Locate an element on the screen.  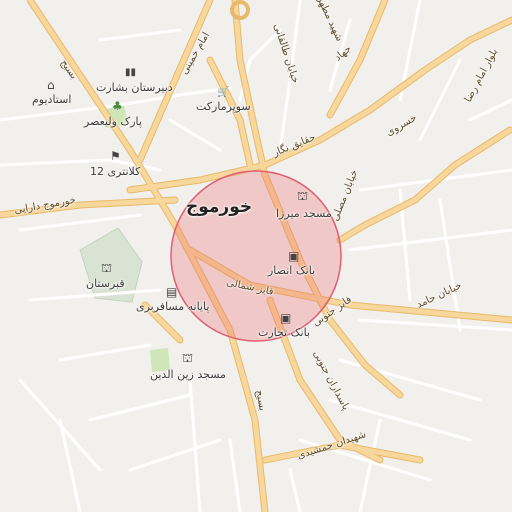
police-icon: ⚑ is located at coordinates (115, 156).